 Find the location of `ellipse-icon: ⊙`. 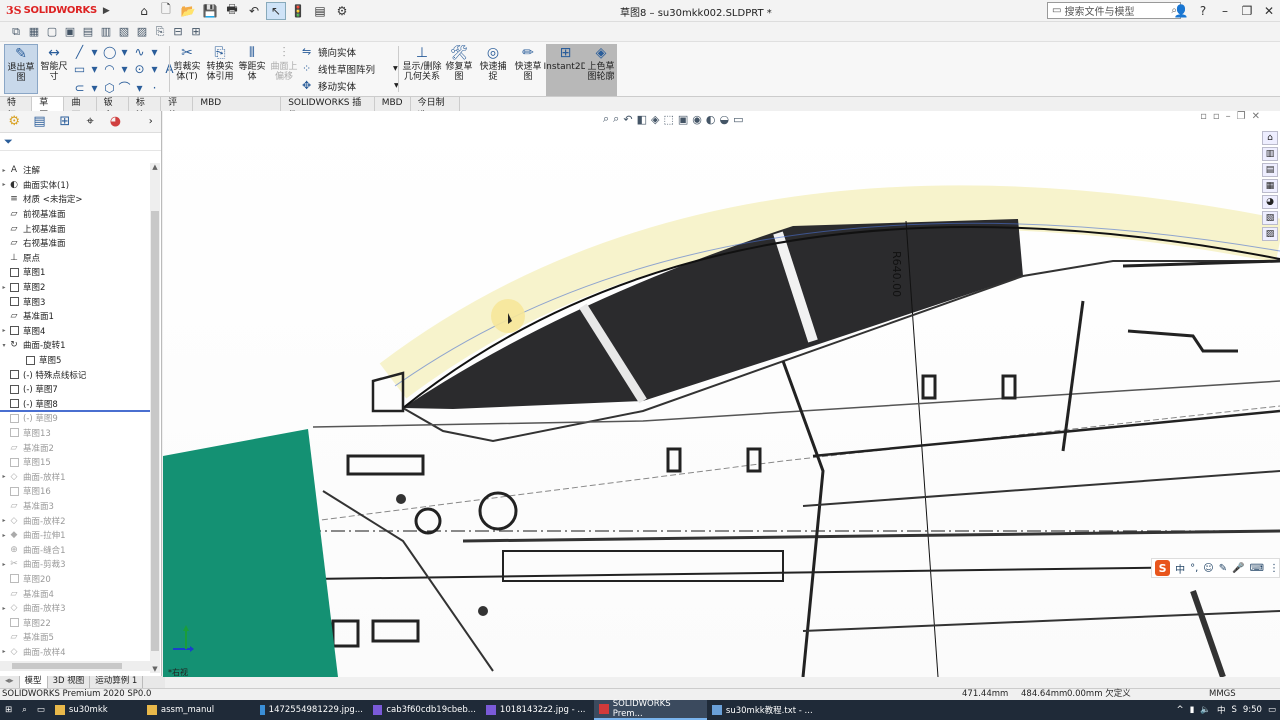

ellipse-icon: ⊙ is located at coordinates (139, 69).